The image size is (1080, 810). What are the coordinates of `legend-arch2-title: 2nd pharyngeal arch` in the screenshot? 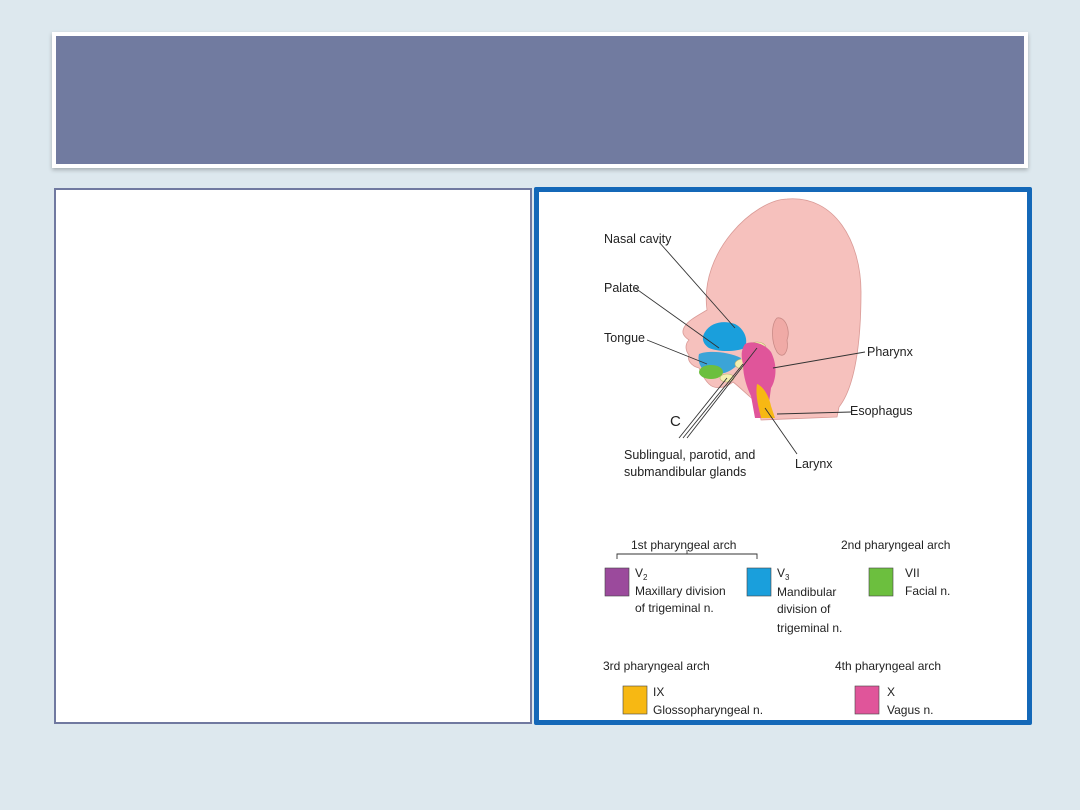 It's located at (895, 545).